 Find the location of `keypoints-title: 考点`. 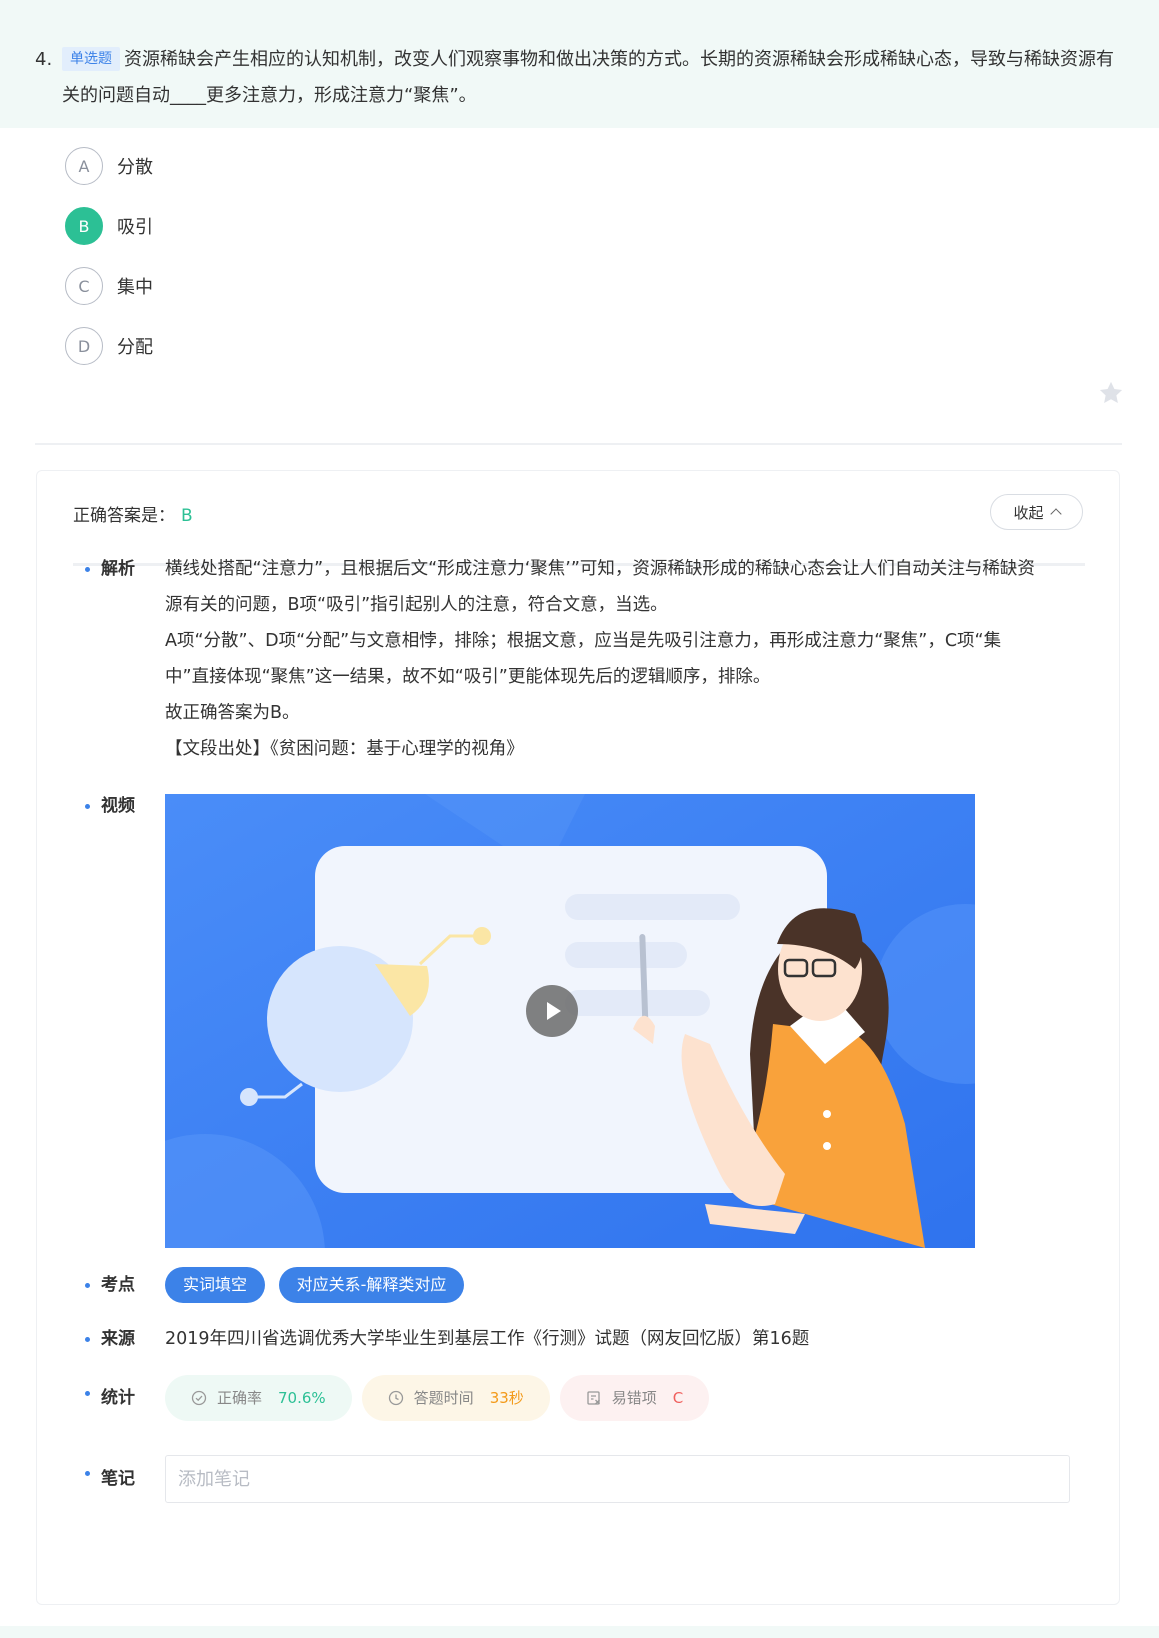

keypoints-title: 考点 is located at coordinates (125, 1285).